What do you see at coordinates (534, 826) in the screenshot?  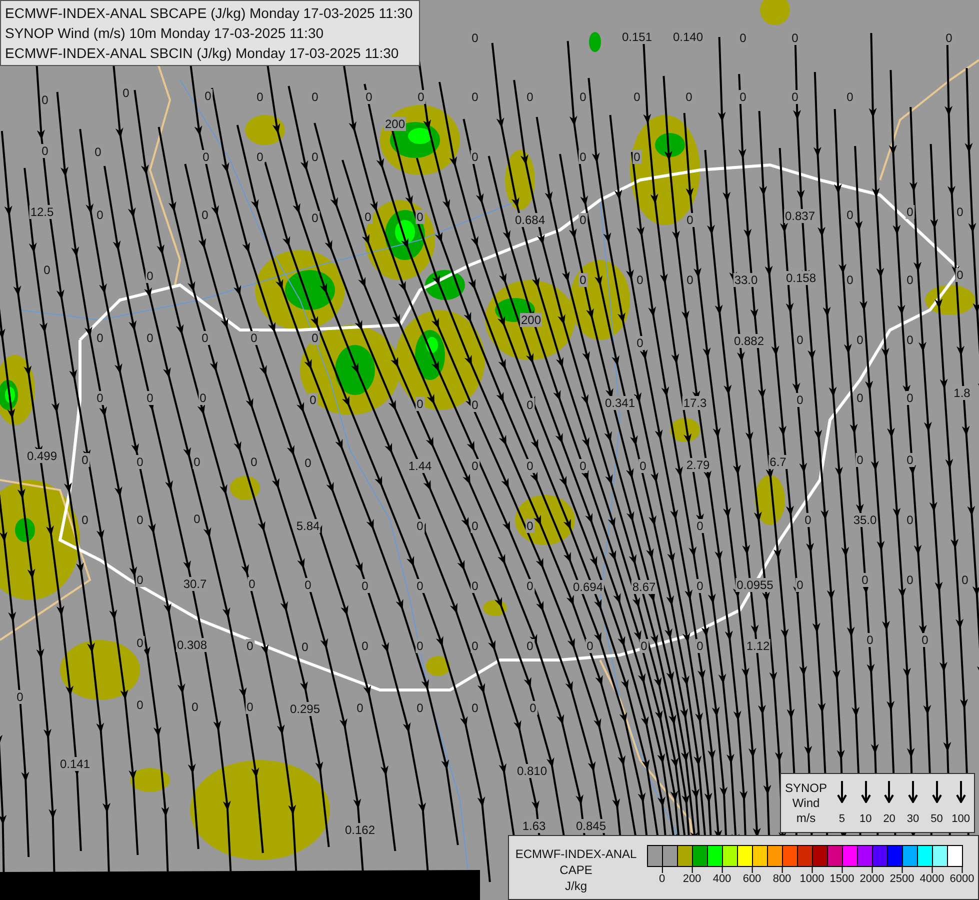 I see `map-value-label: 1.63` at bounding box center [534, 826].